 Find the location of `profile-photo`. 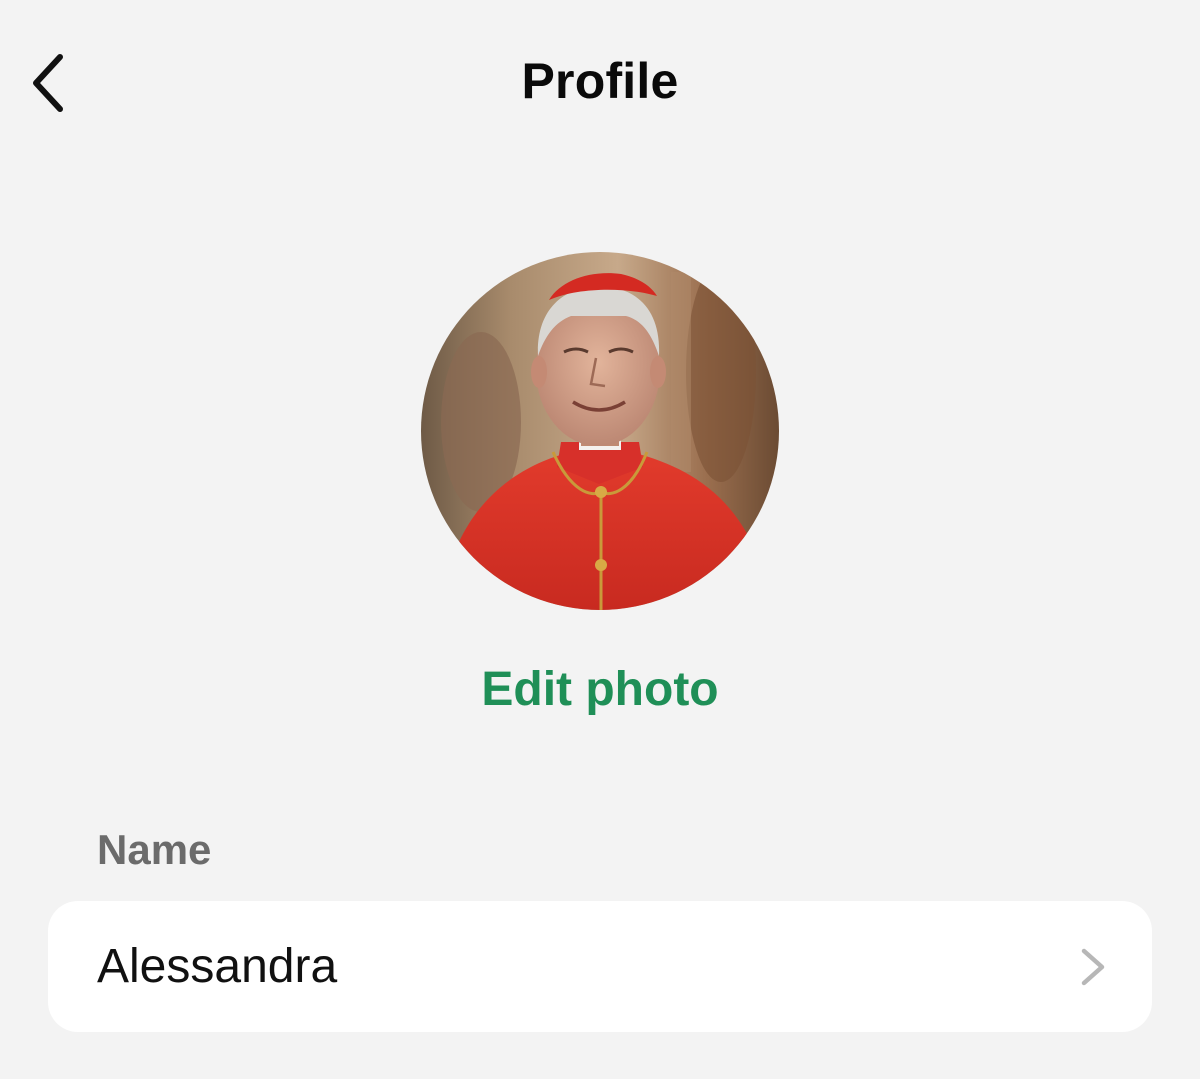

profile-photo is located at coordinates (600, 431).